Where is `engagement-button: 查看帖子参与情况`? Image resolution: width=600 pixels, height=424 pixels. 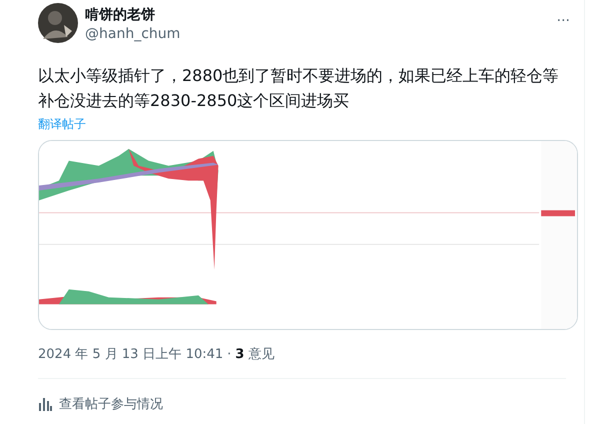 engagement-button: 查看帖子参与情况 is located at coordinates (302, 395).